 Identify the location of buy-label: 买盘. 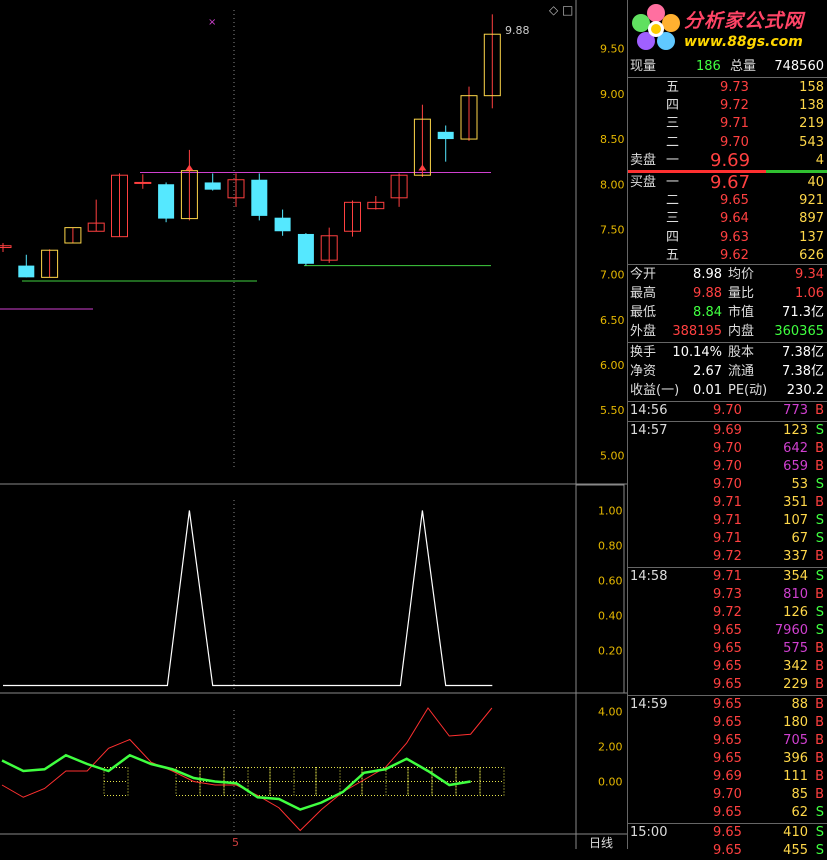
(643, 182).